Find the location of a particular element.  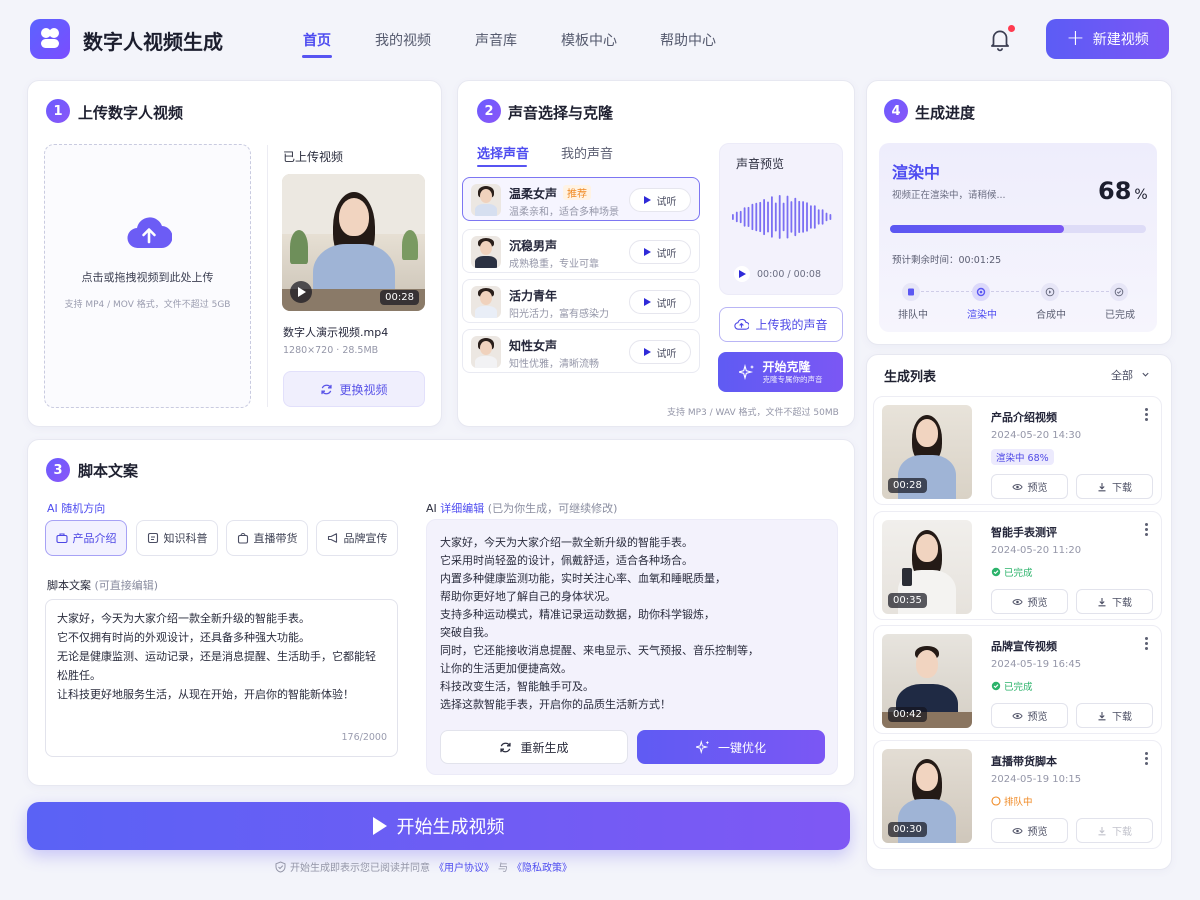

dropzone-text: 点击或拖拽视频到此处上传 is located at coordinates (147, 277).